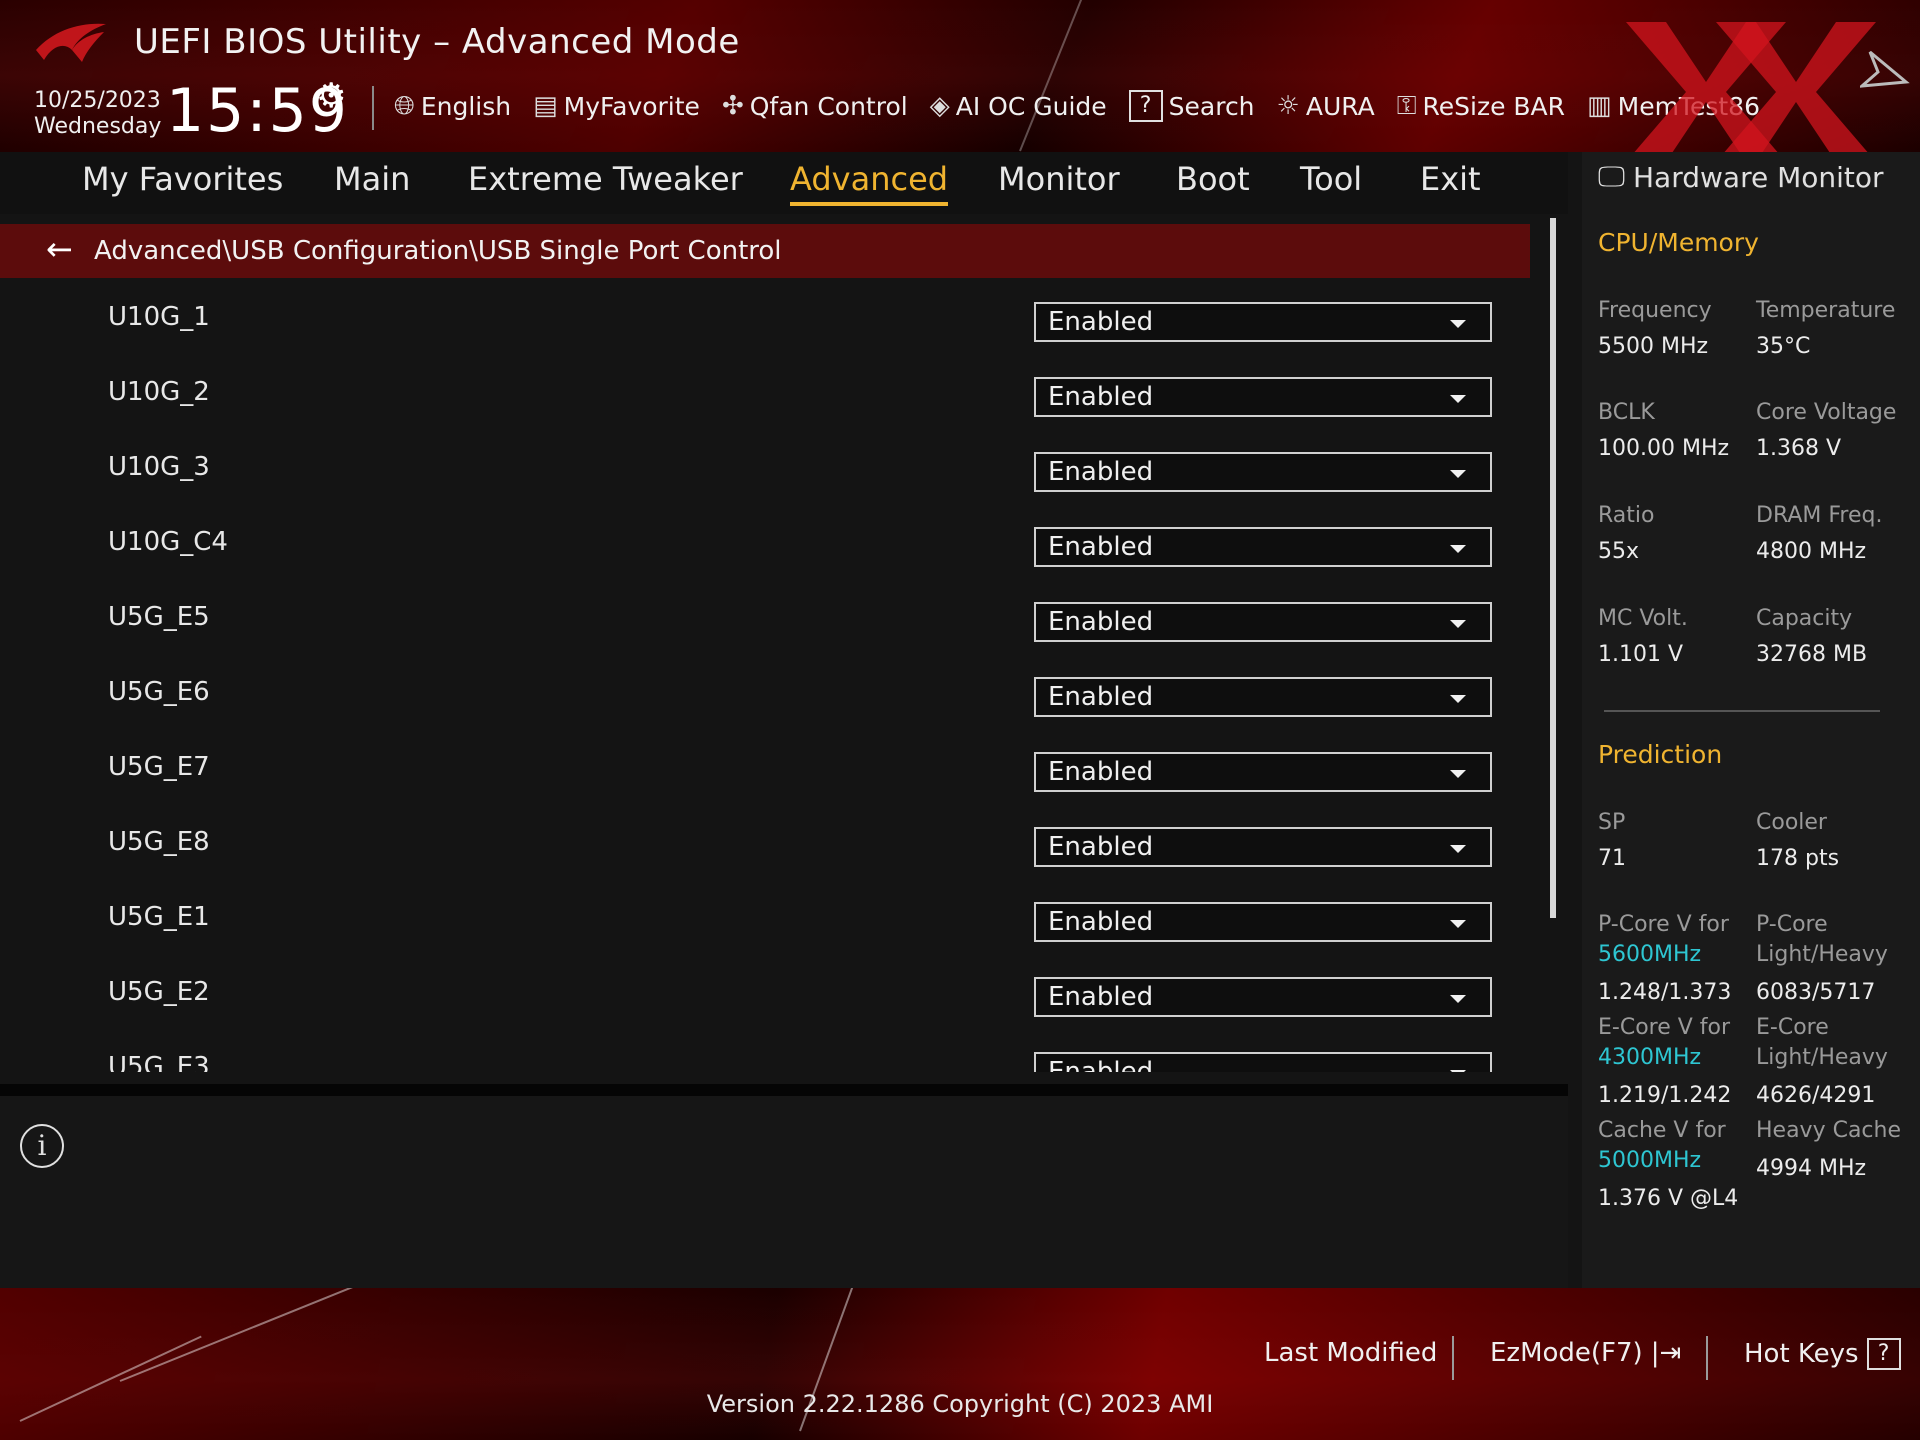  I want to click on setting-row: U5G_E5 Enabled, so click(765, 619).